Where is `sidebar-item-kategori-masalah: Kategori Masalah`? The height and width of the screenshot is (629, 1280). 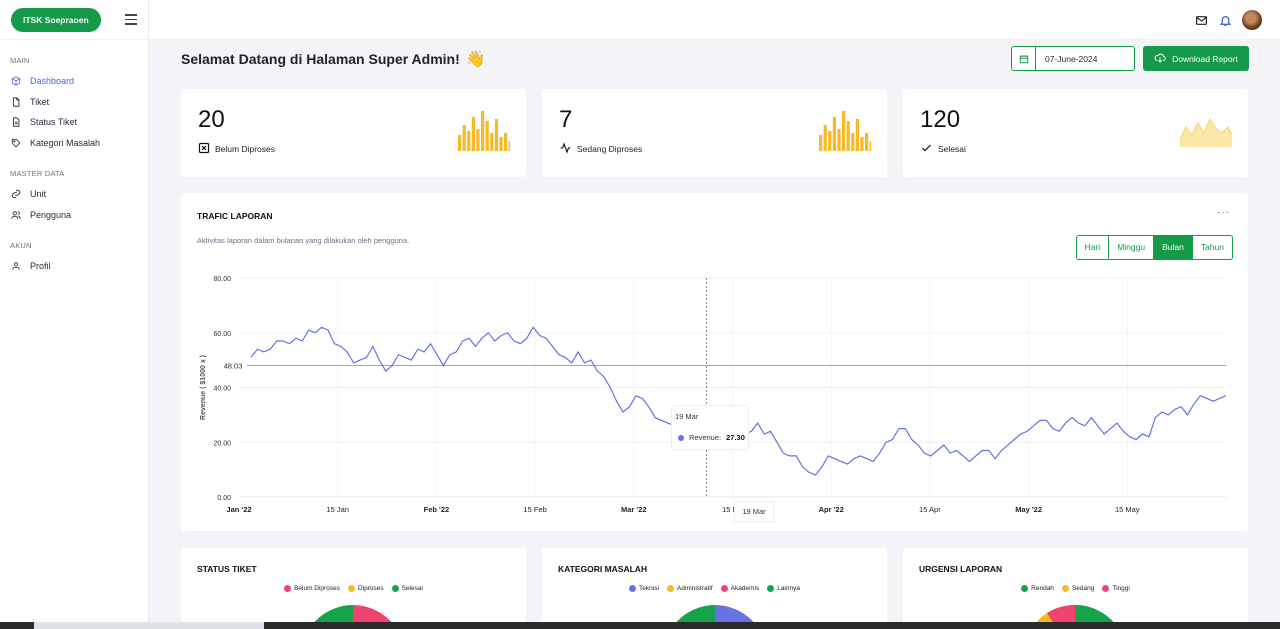 sidebar-item-kategori-masalah: Kategori Masalah is located at coordinates (74, 143).